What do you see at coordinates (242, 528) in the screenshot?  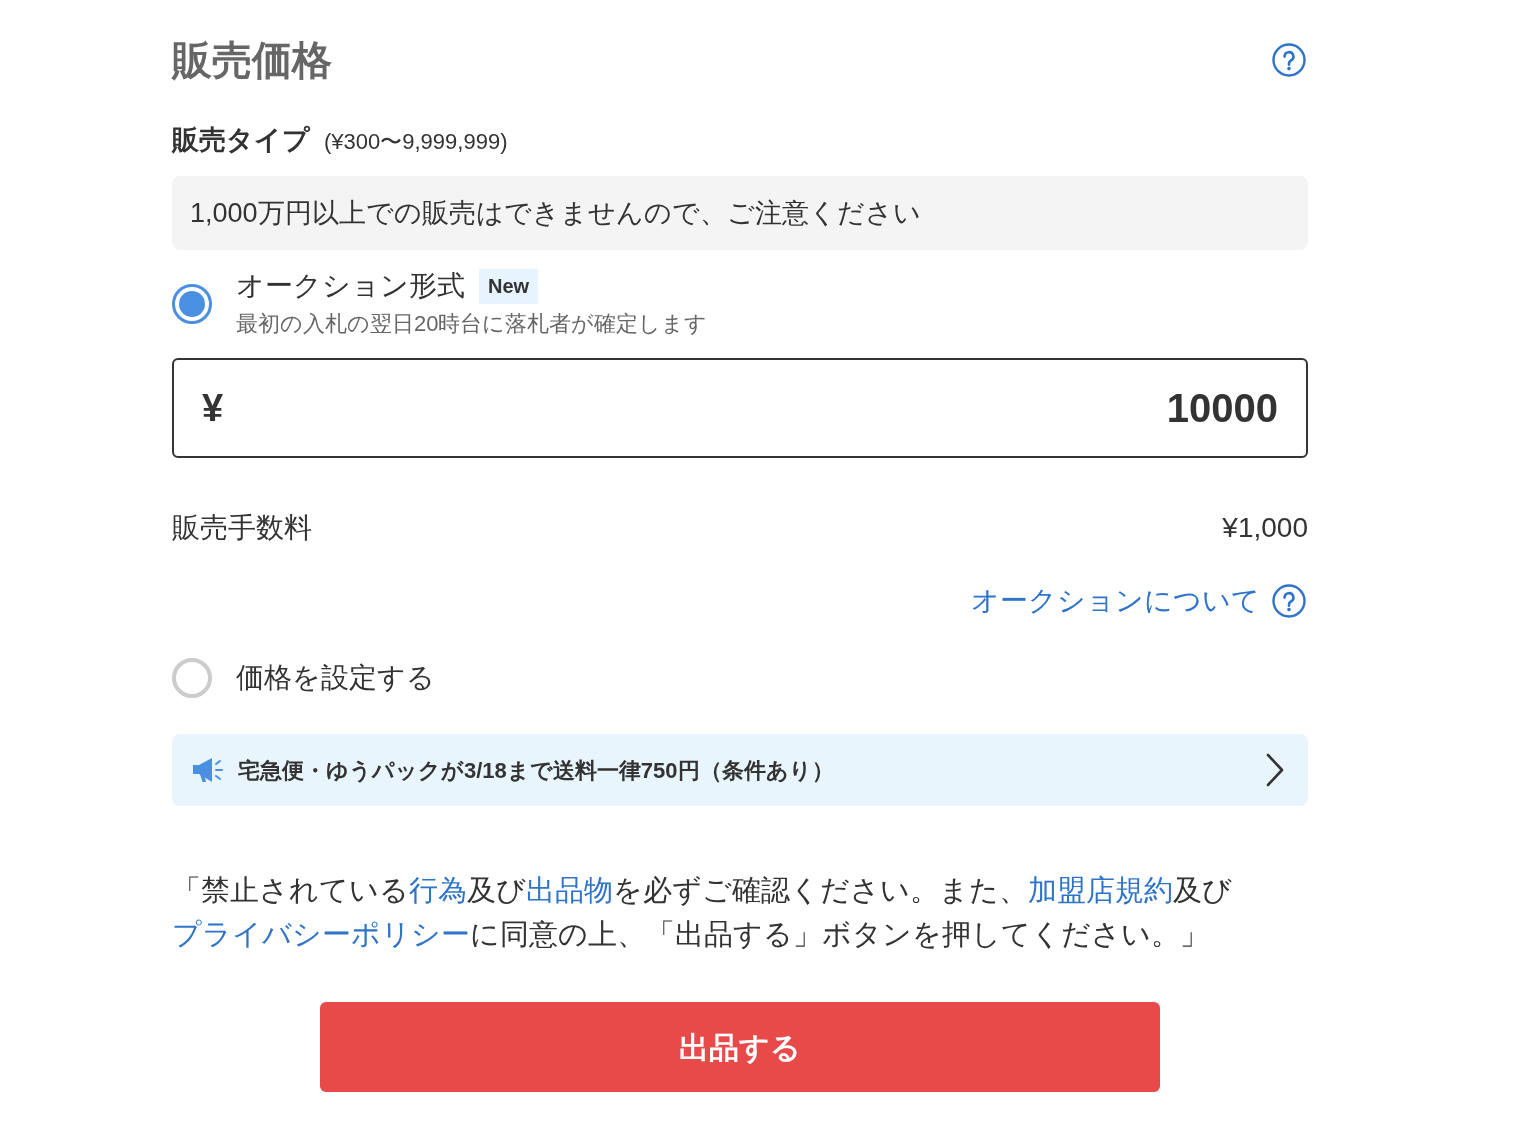 I see `fee-label: 販売手数料` at bounding box center [242, 528].